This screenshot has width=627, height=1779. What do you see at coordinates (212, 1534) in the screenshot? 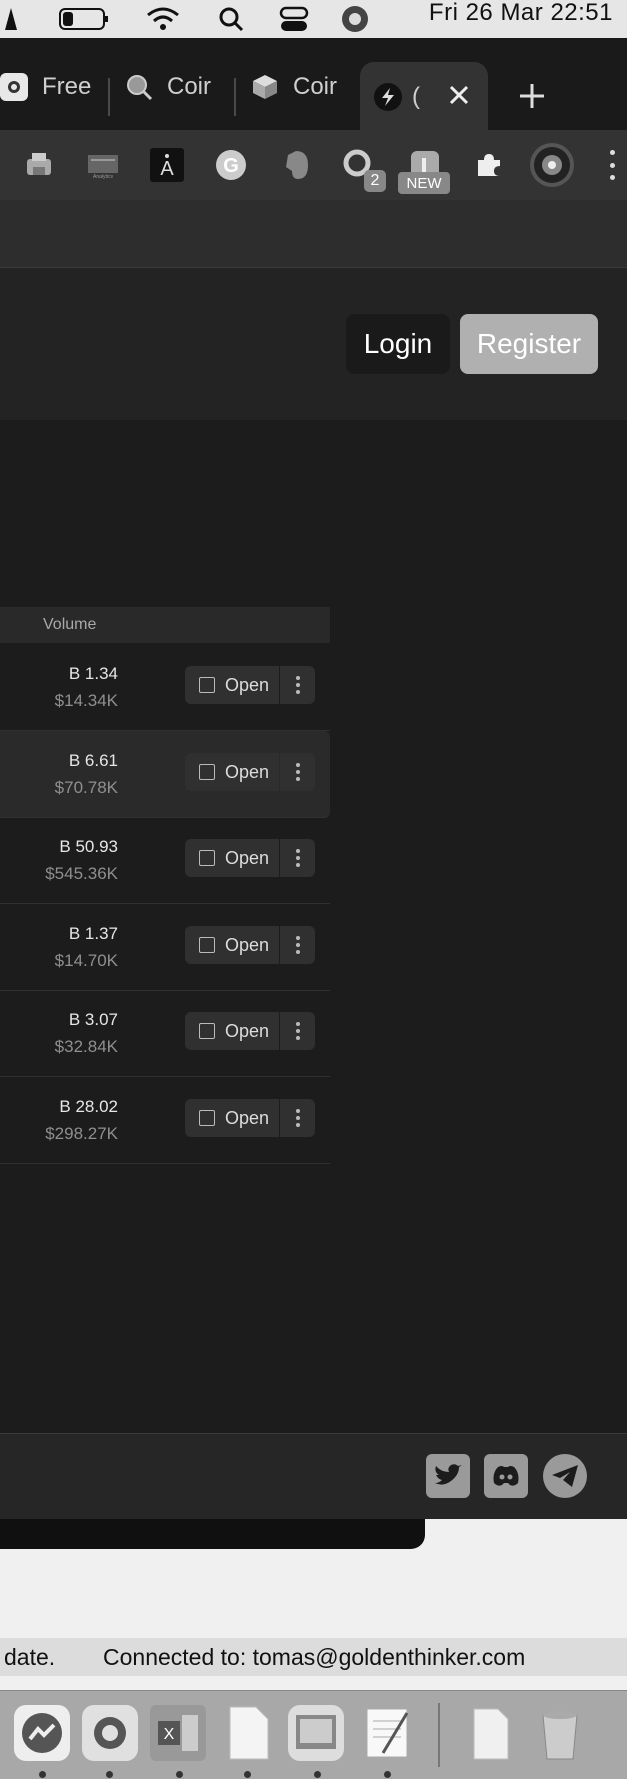
I see `window-bottom-edge` at bounding box center [212, 1534].